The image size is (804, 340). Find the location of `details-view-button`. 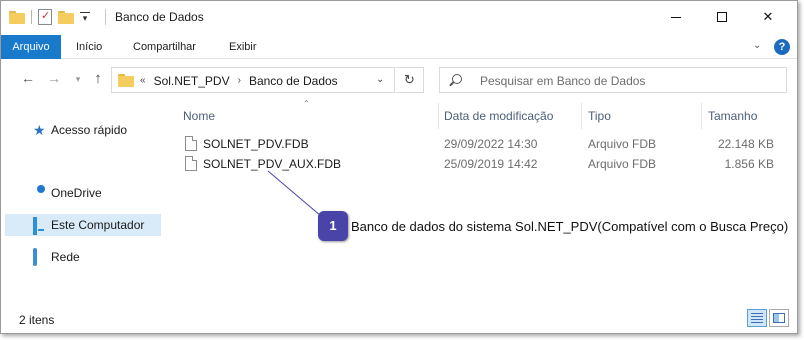

details-view-button is located at coordinates (757, 318).